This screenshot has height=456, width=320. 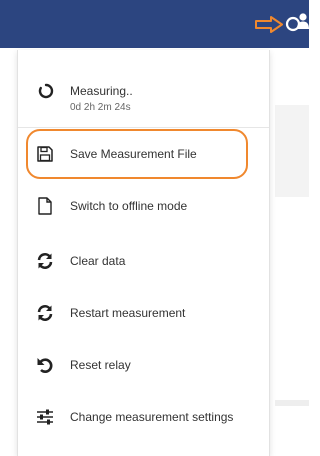 I want to click on status-elapsed-time: 0d 2h 2m 24s, so click(x=100, y=107).